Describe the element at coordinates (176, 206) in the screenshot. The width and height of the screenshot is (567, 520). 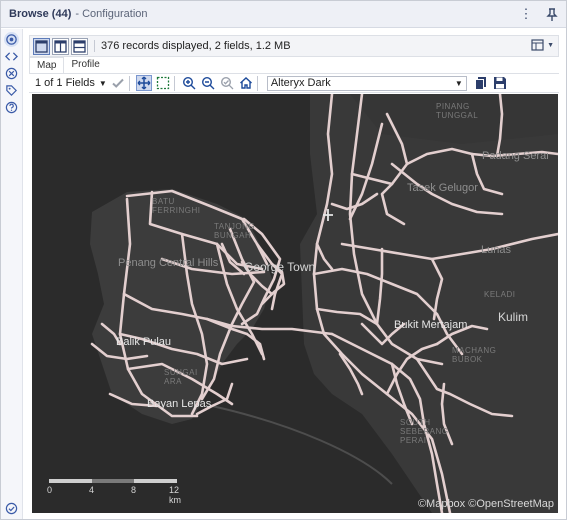
I see `map-label-batu-ferringhi: BATU FERRINGHI` at that location.